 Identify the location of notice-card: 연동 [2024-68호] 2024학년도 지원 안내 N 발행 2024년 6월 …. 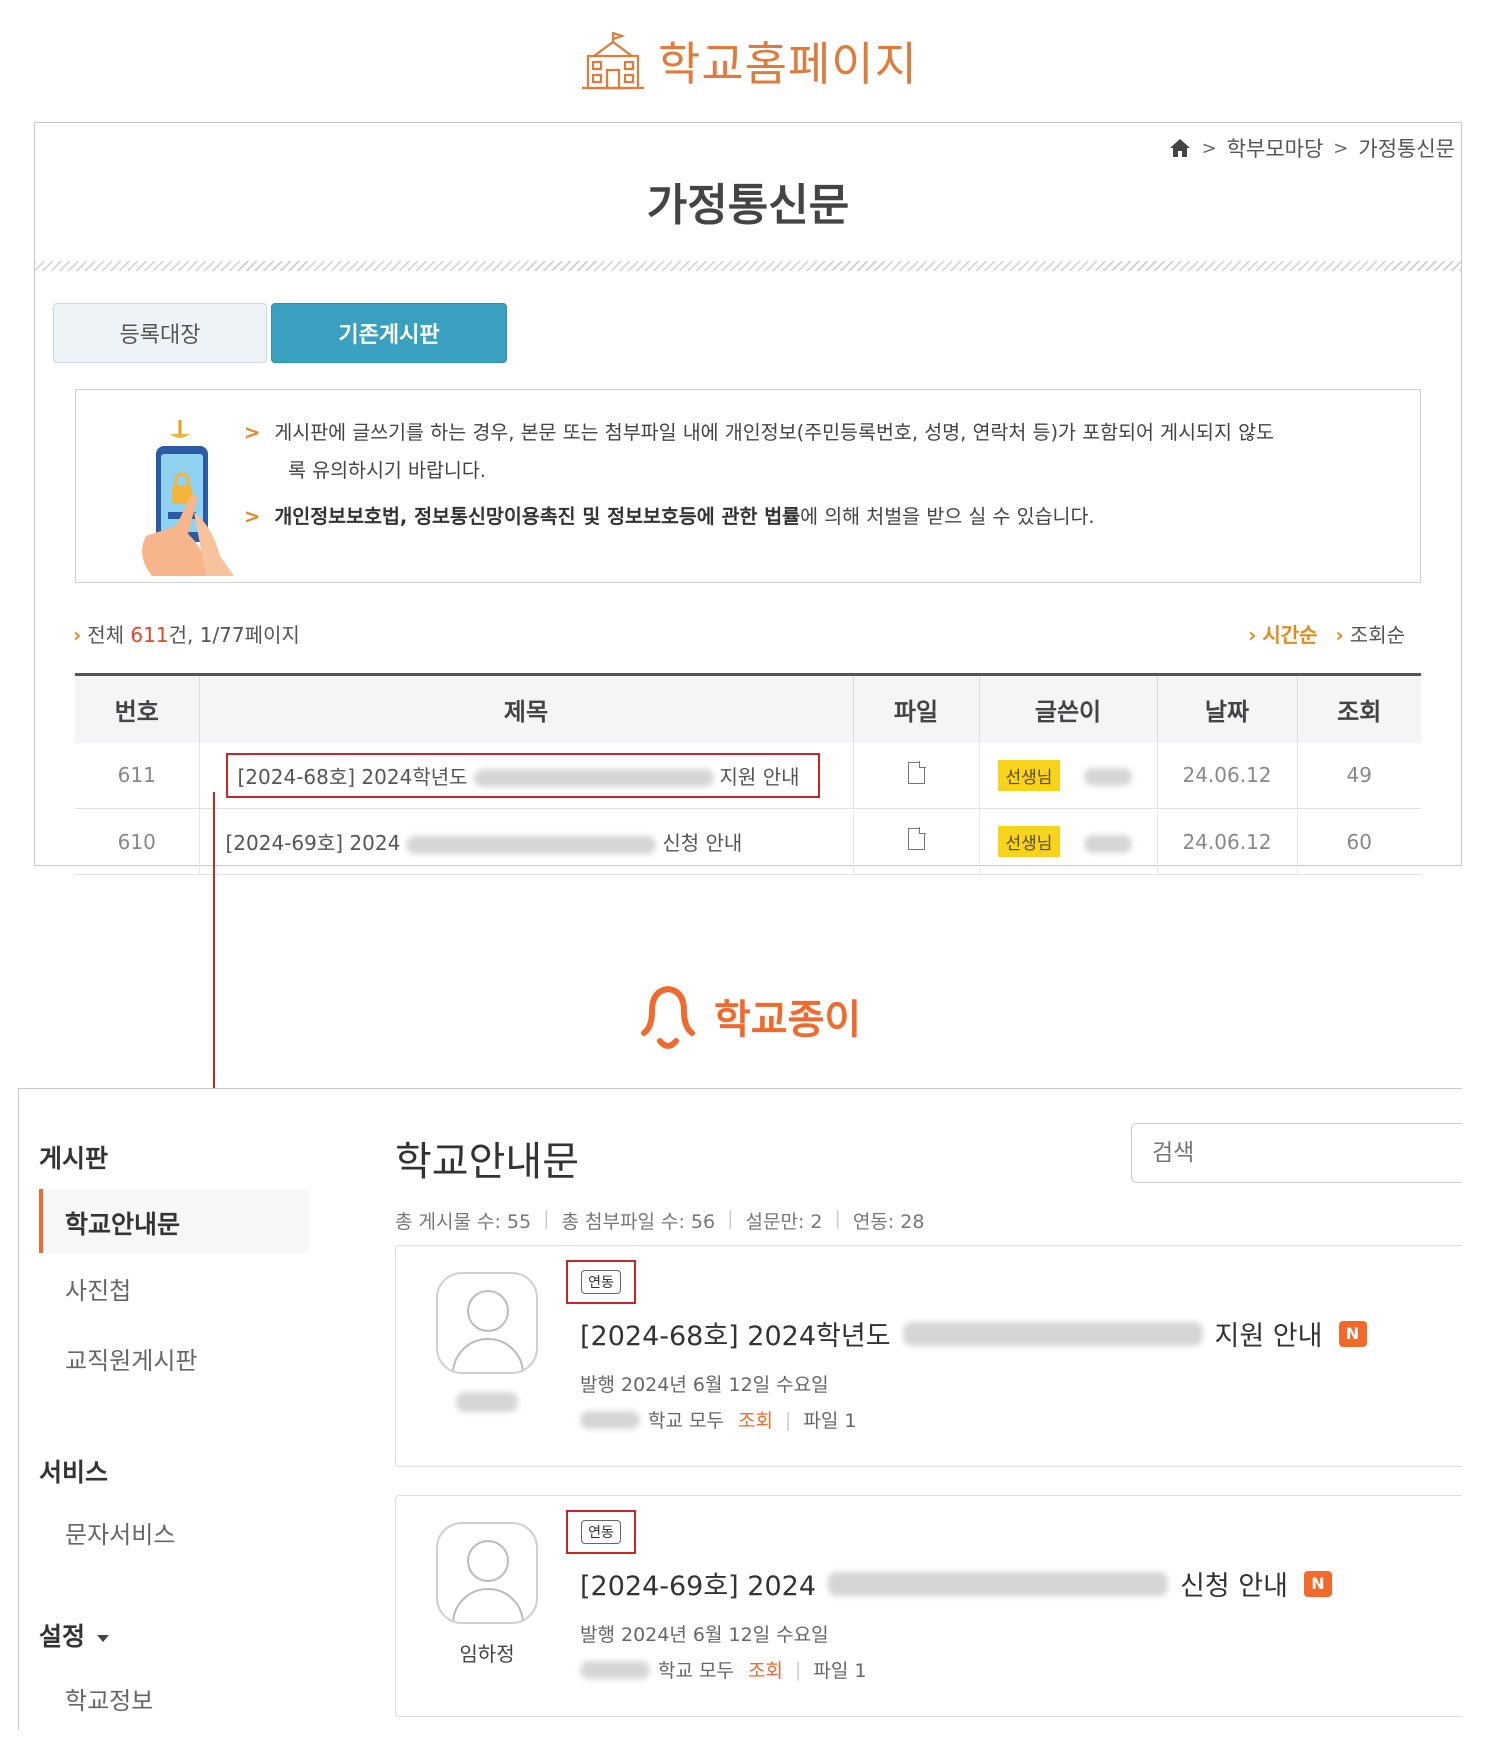
(928, 1356).